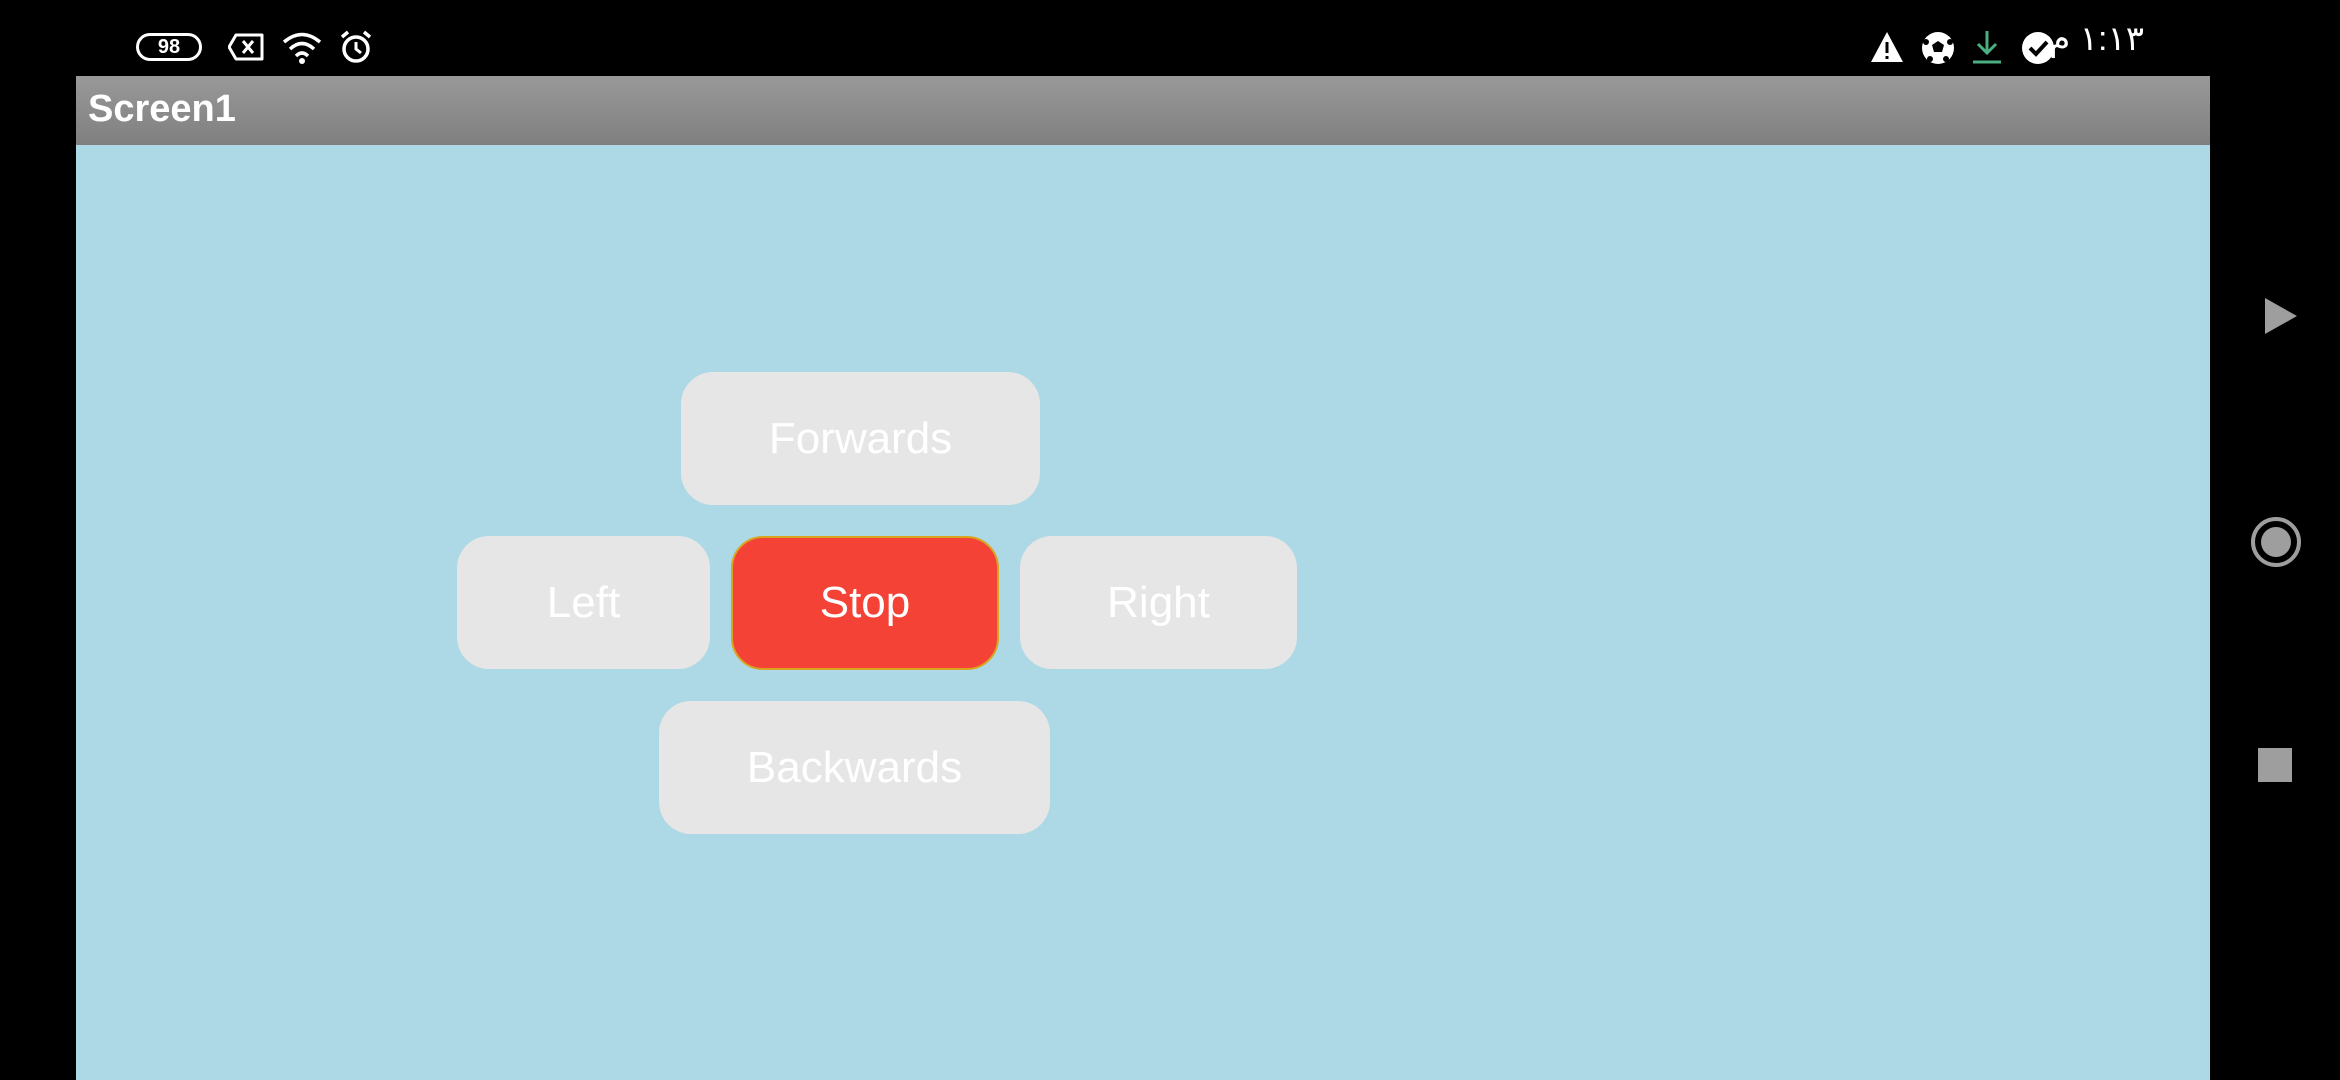  Describe the element at coordinates (2275, 765) in the screenshot. I see `recents-square-icon` at that location.